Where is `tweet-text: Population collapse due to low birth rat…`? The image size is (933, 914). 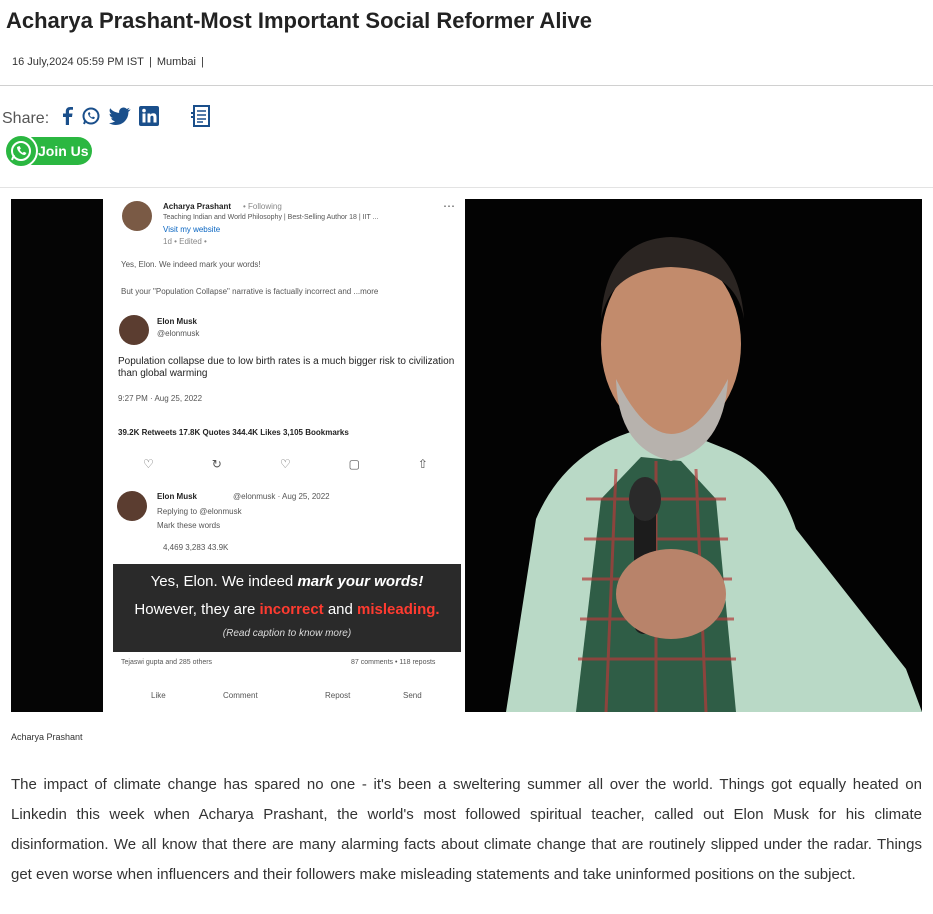 tweet-text: Population collapse due to low birth rat… is located at coordinates (286, 367).